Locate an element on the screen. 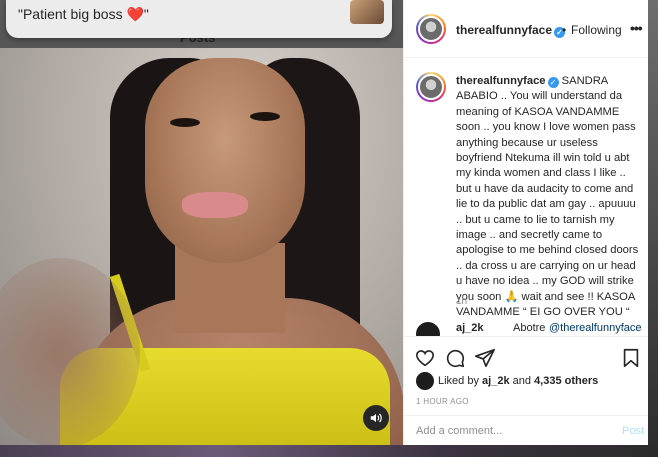  comment-icon is located at coordinates (455, 358).